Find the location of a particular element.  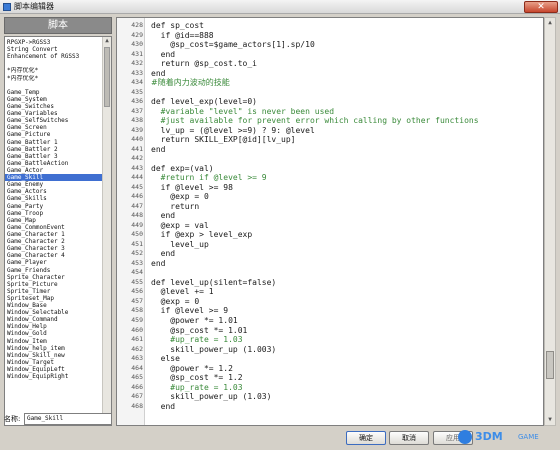

code-line: 447 return is located at coordinates (330, 207).